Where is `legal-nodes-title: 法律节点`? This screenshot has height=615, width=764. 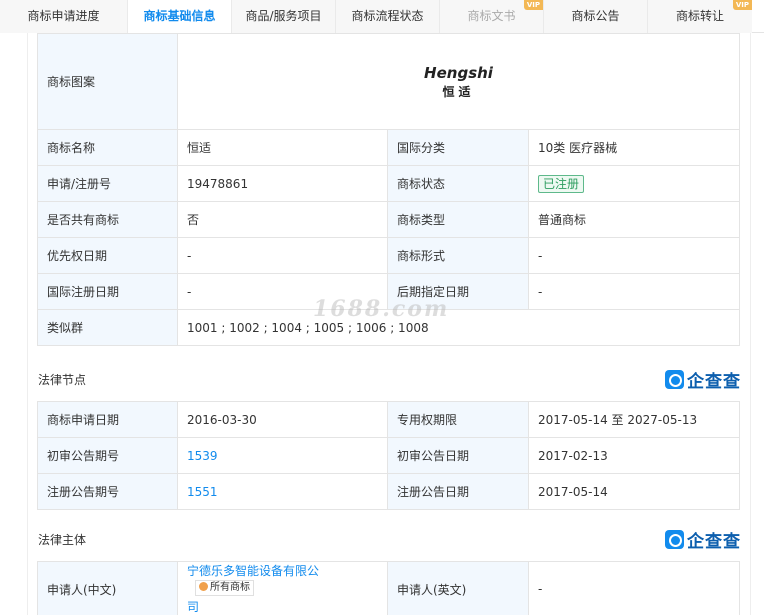
legal-nodes-title: 法律节点 is located at coordinates (62, 380).